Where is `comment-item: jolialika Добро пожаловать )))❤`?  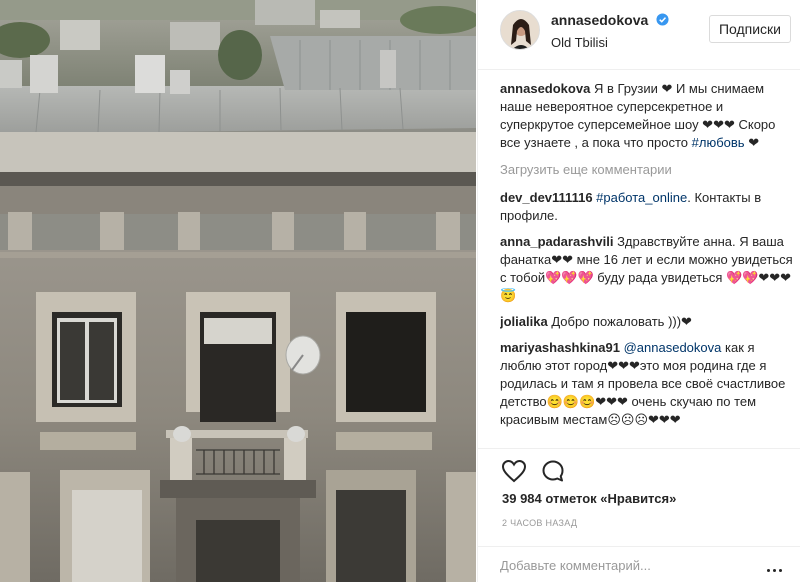 comment-item: jolialika Добро пожаловать )))❤ is located at coordinates (647, 322).